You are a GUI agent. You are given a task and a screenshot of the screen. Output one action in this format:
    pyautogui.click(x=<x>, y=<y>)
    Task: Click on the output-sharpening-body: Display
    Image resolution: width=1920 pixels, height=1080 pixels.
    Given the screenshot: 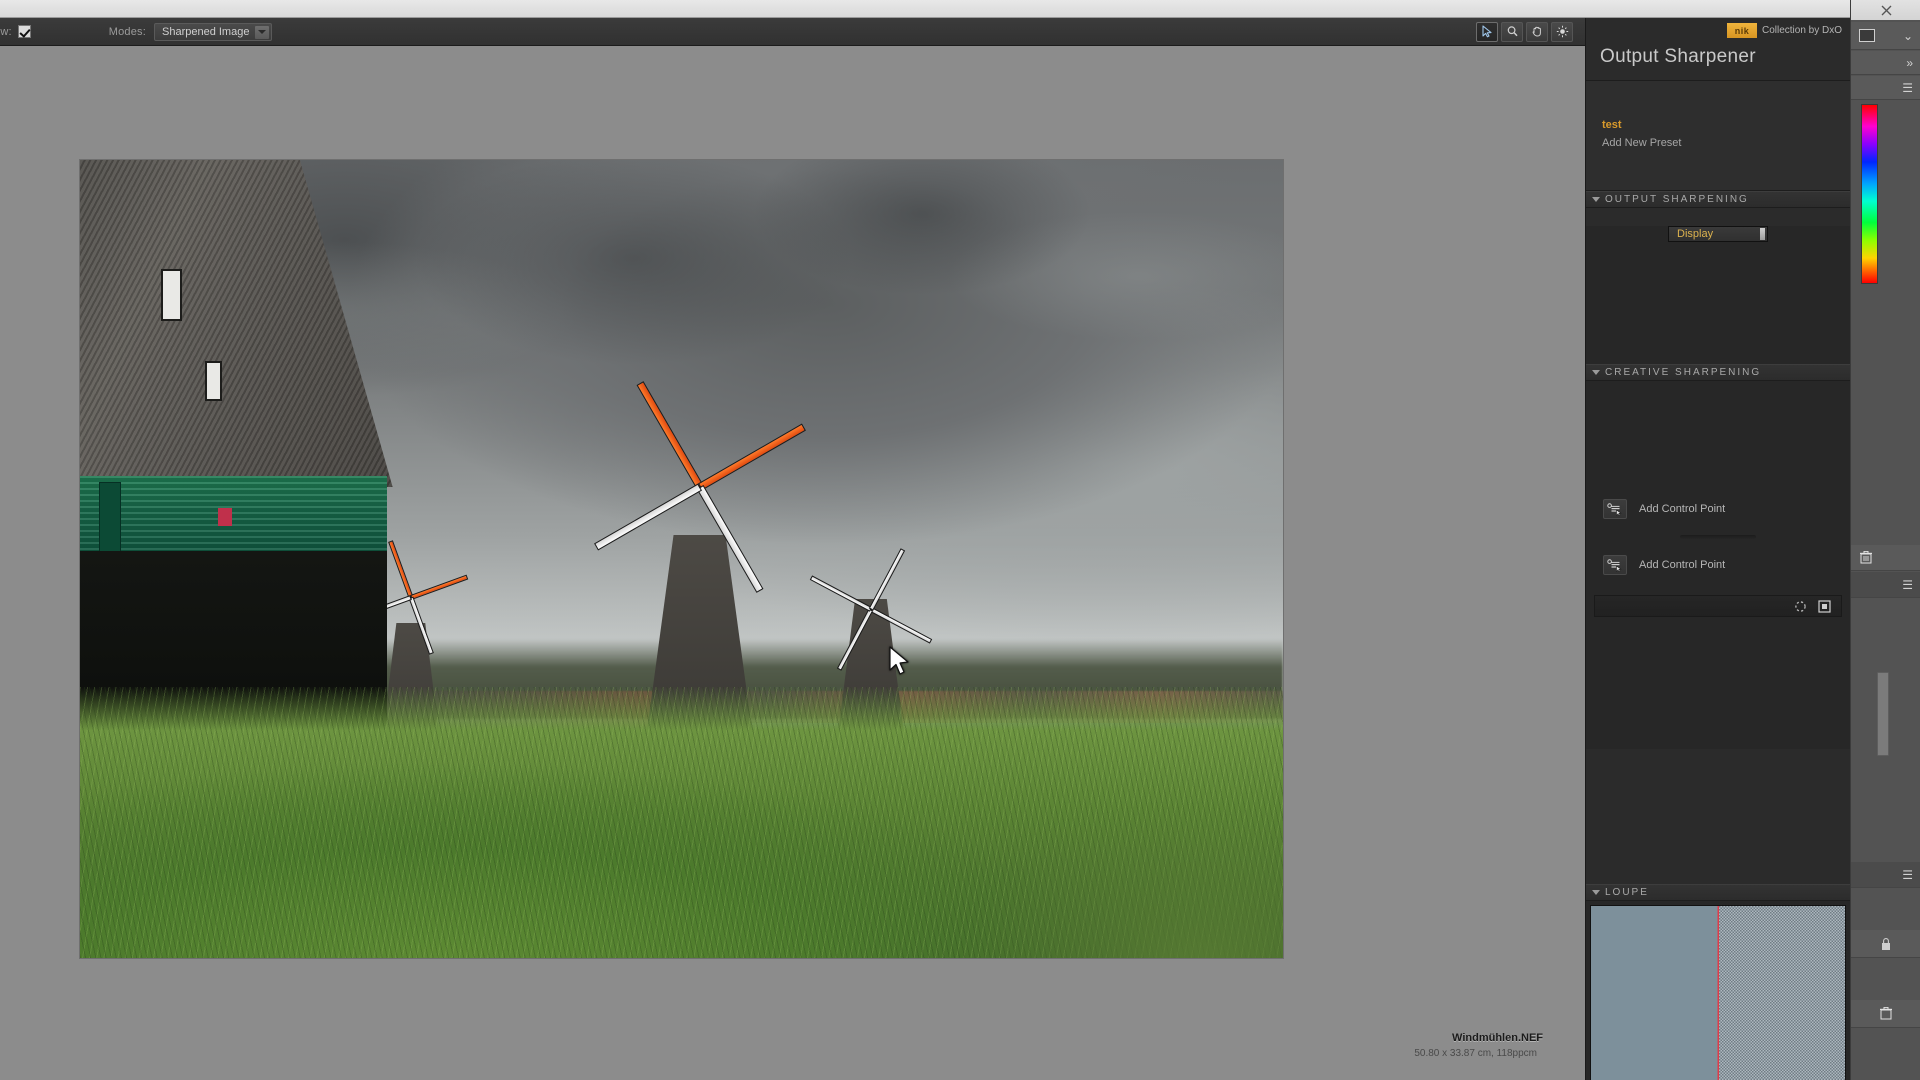 What is the action you would take?
    pyautogui.click(x=1718, y=303)
    